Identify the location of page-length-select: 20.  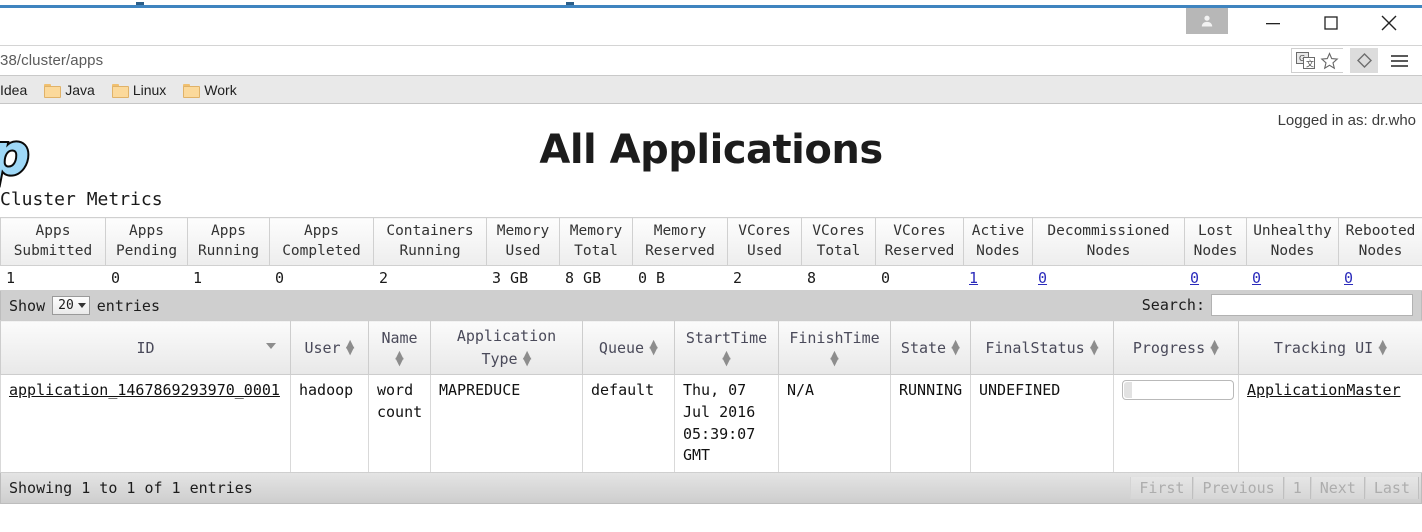
(71, 306).